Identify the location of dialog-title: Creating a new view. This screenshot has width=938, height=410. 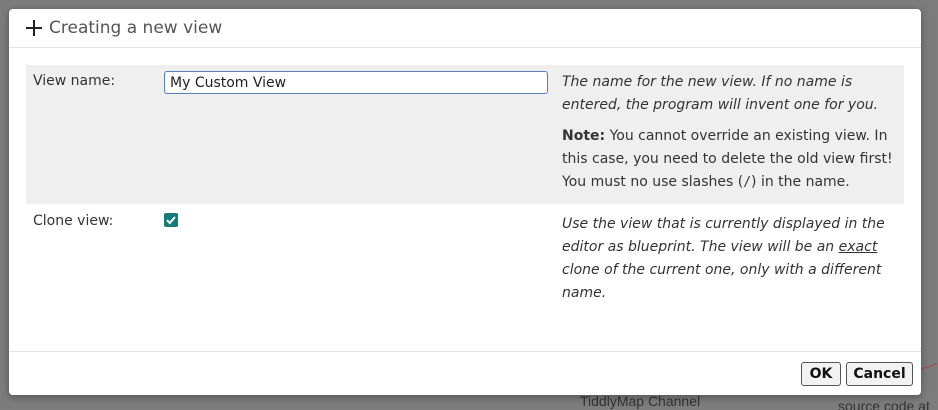
(136, 28).